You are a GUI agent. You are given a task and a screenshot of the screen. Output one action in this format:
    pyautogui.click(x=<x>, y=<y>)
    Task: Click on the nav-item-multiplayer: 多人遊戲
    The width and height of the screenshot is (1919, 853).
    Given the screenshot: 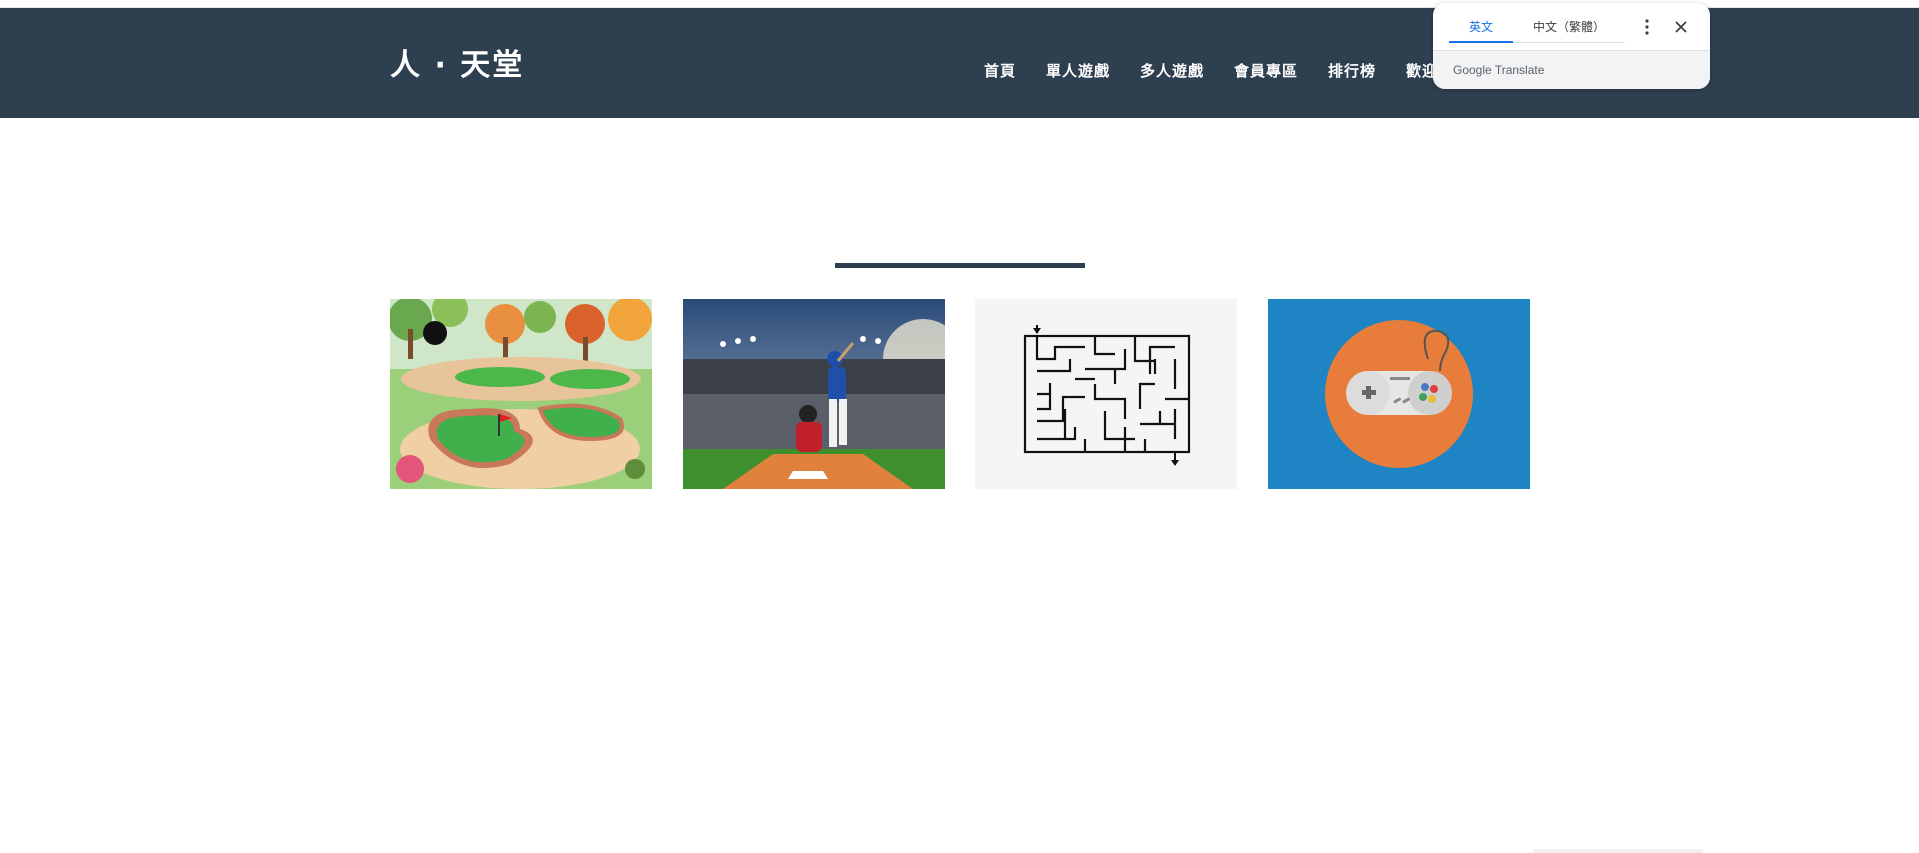 What is the action you would take?
    pyautogui.click(x=1172, y=70)
    